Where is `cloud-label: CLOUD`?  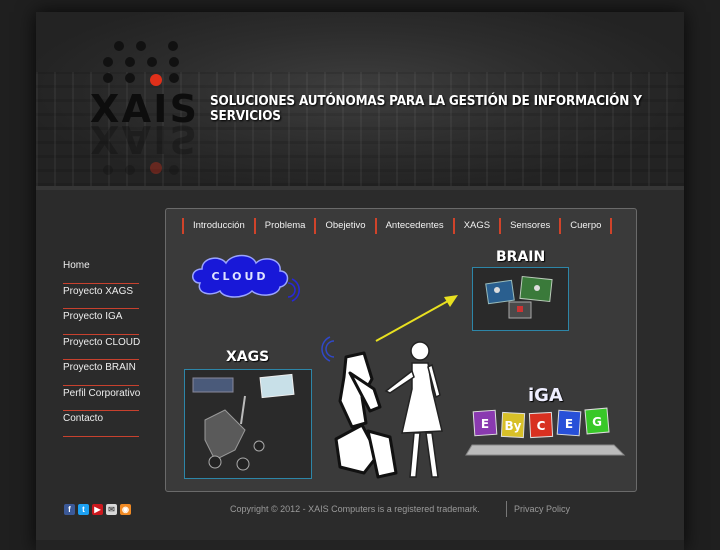 cloud-label: CLOUD is located at coordinates (239, 276).